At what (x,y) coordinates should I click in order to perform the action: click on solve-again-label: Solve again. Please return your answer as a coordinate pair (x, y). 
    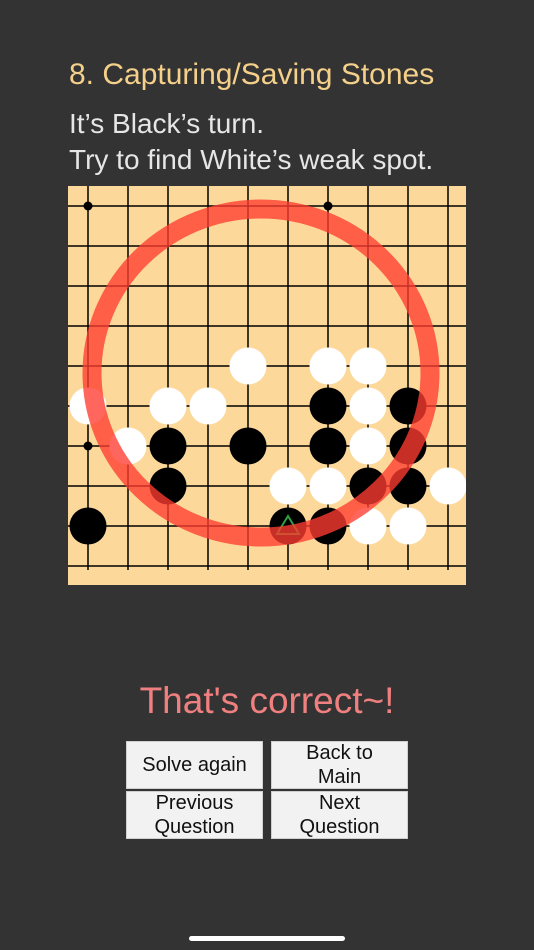
    Looking at the image, I should click on (194, 765).